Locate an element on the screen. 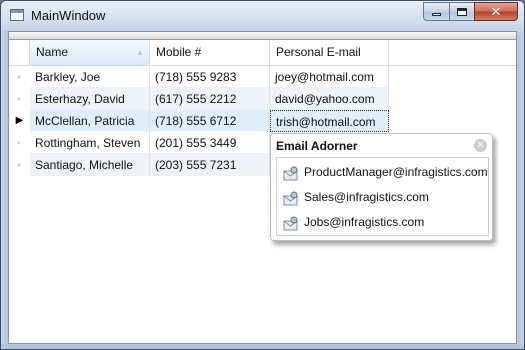 Image resolution: width=525 pixels, height=350 pixels. window-frame-bottom is located at coordinates (262, 346).